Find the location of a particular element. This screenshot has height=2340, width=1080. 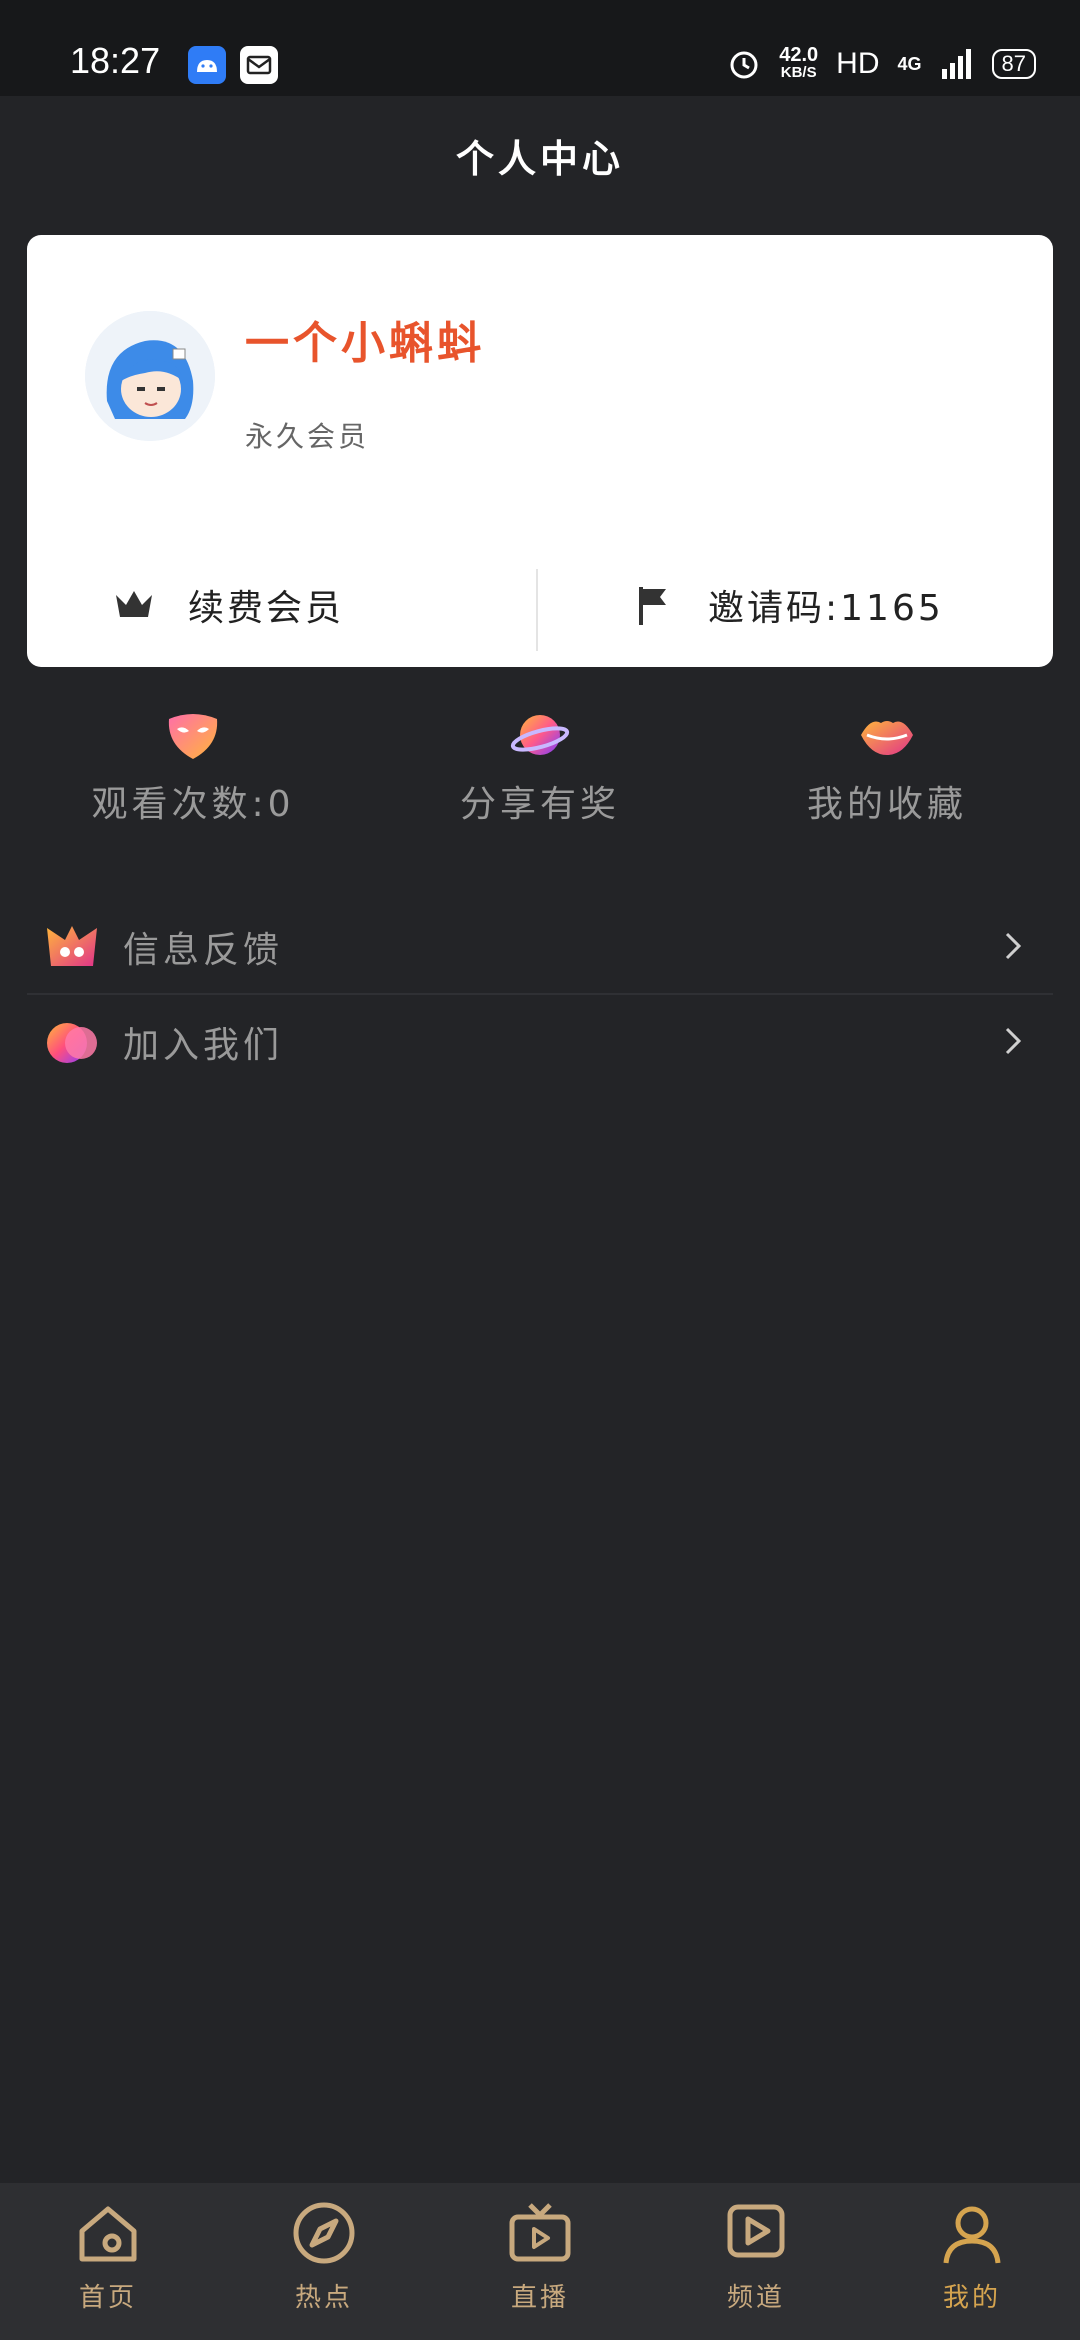

menu-item-join: 加入我们 is located at coordinates (540, 1040).